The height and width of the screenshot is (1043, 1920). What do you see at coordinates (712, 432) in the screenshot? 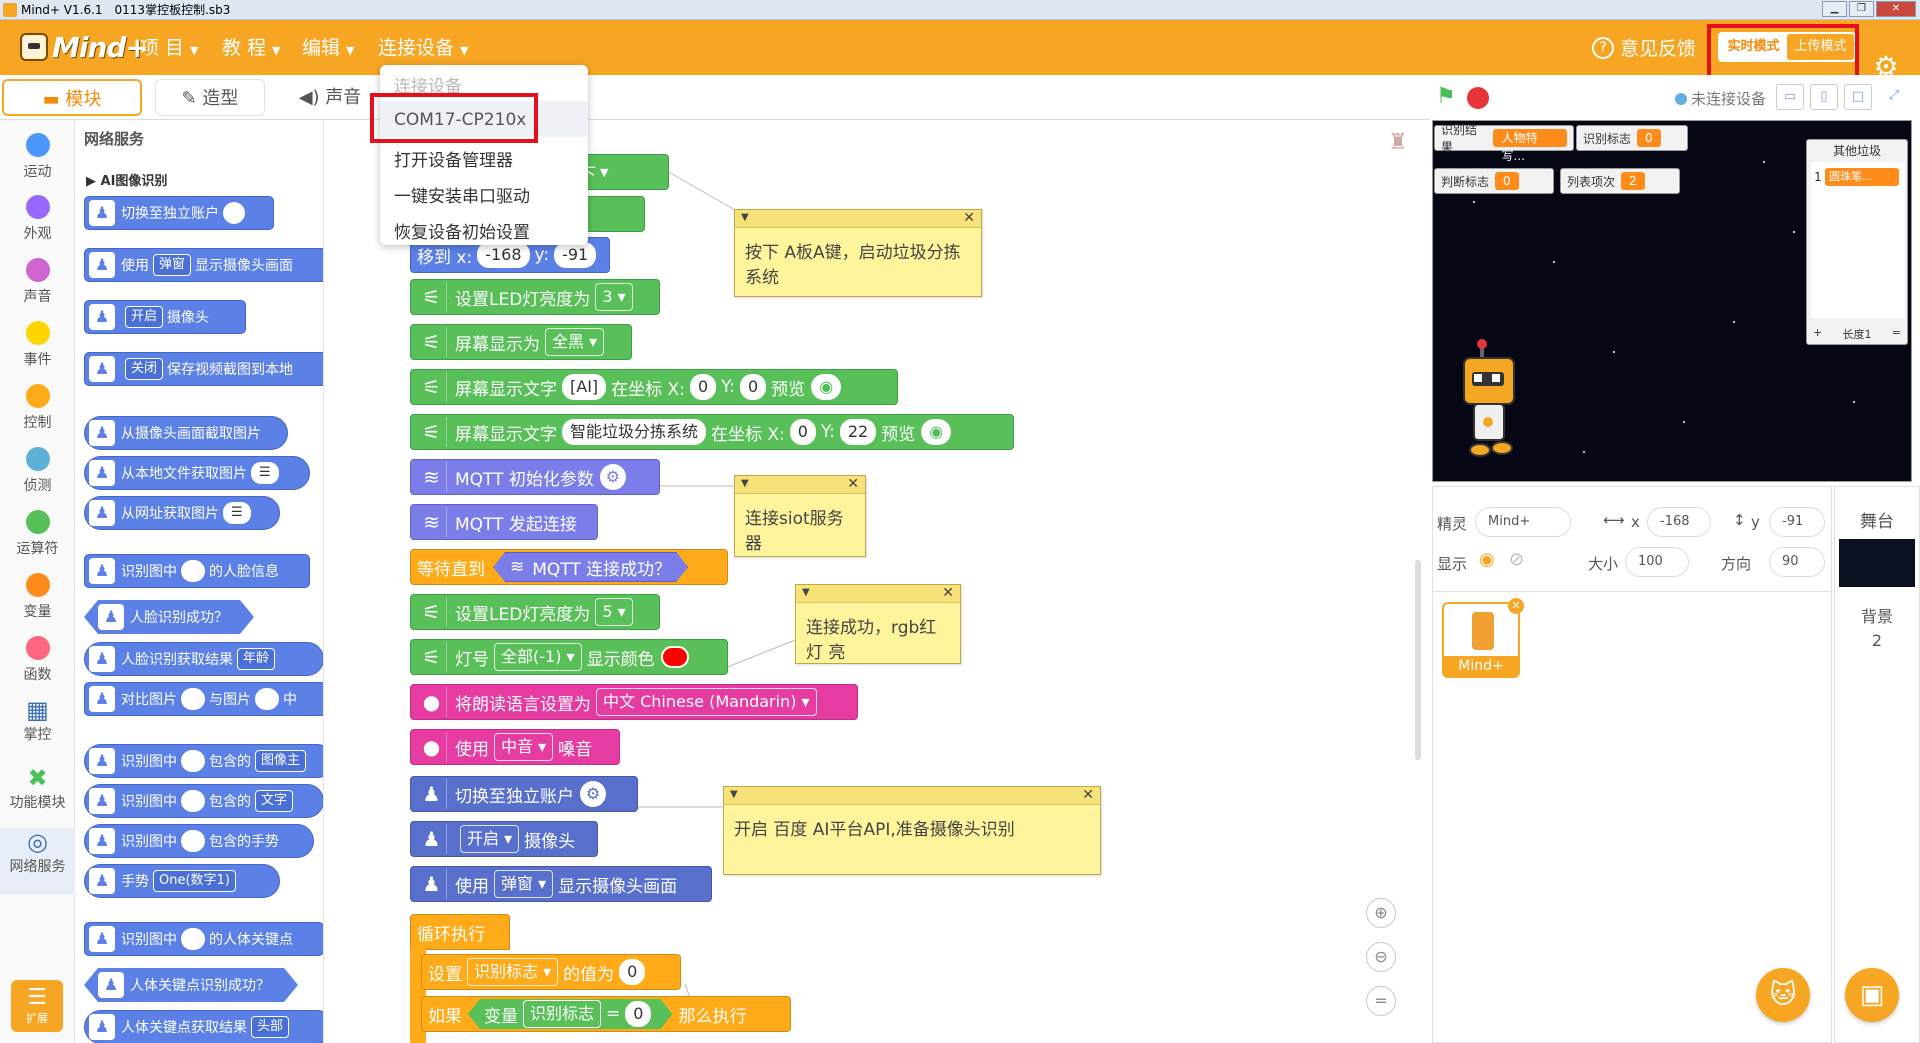
I see `script-block-screen-text-2: ⚟ 屏幕显示文字 智能垃圾分拣系统 在坐标 X: 0 Y: 22 预览 ◉` at bounding box center [712, 432].